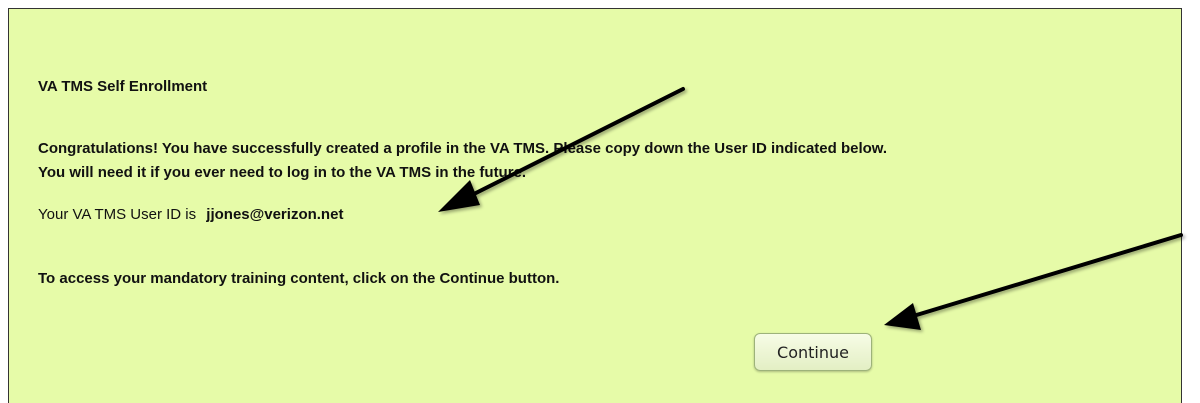  Describe the element at coordinates (813, 352) in the screenshot. I see `continue-button: Continue` at that location.